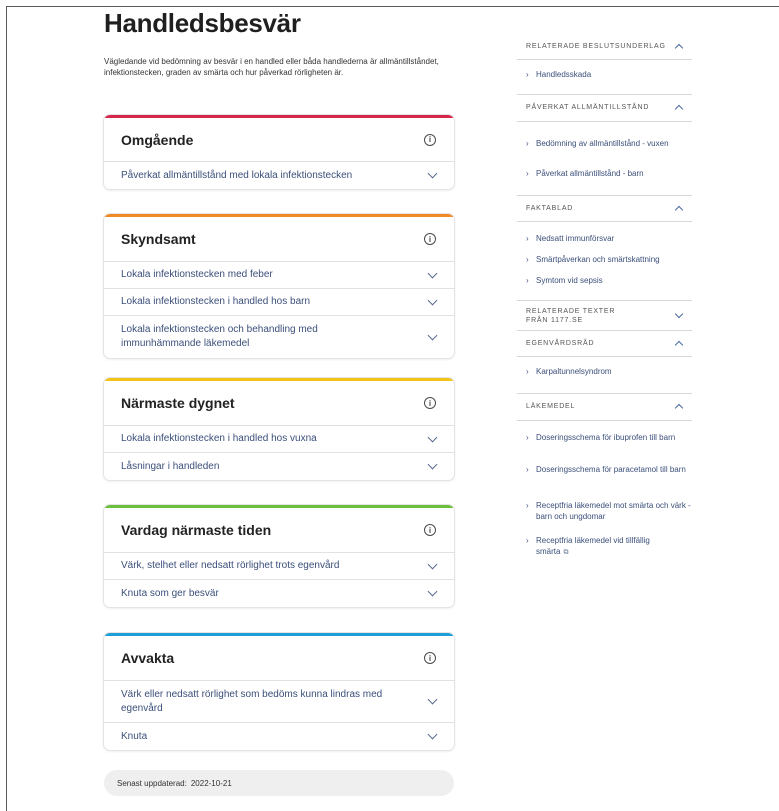 The image size is (779, 811). I want to click on list-item: Knuta, so click(279, 736).